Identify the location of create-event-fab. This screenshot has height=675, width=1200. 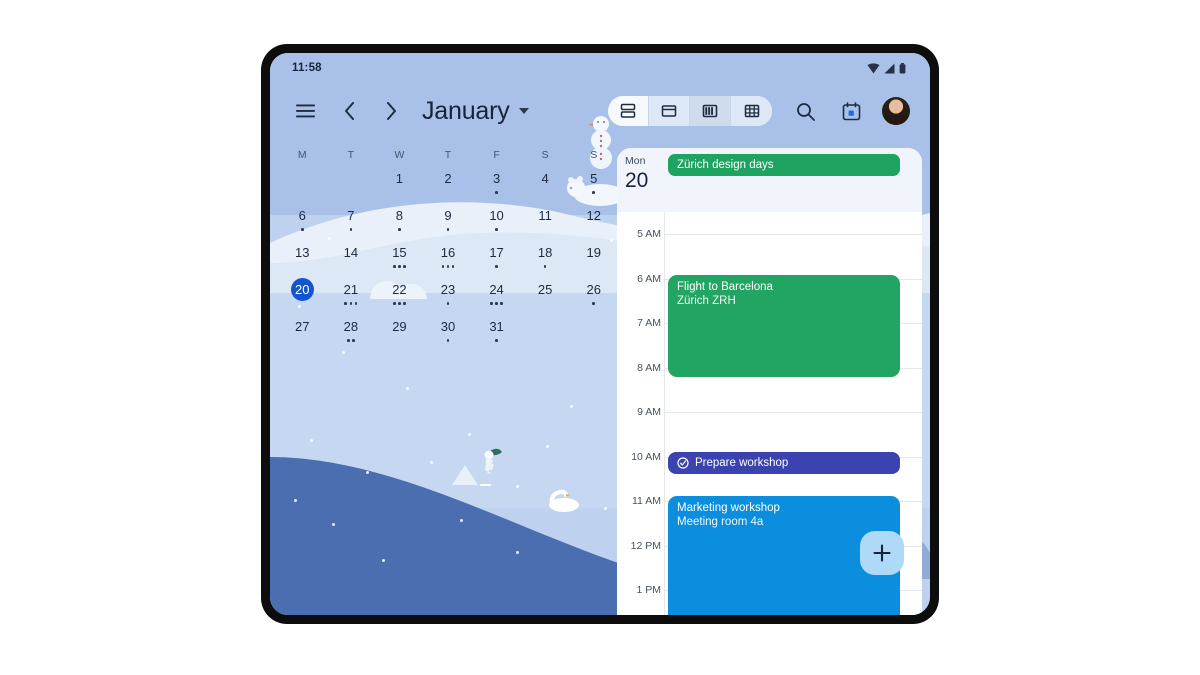
(882, 553).